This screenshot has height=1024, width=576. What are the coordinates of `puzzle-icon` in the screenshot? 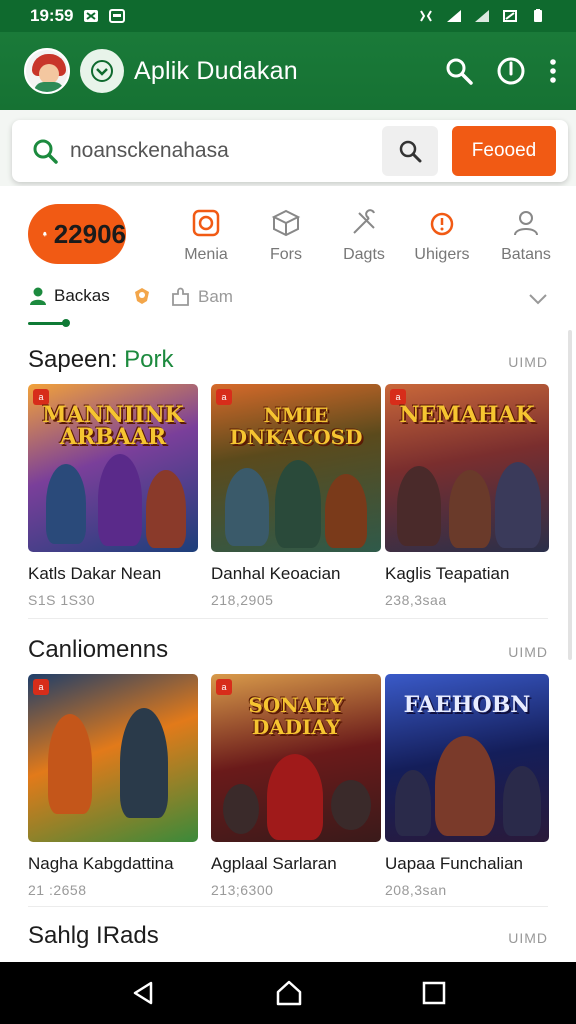 It's located at (180, 296).